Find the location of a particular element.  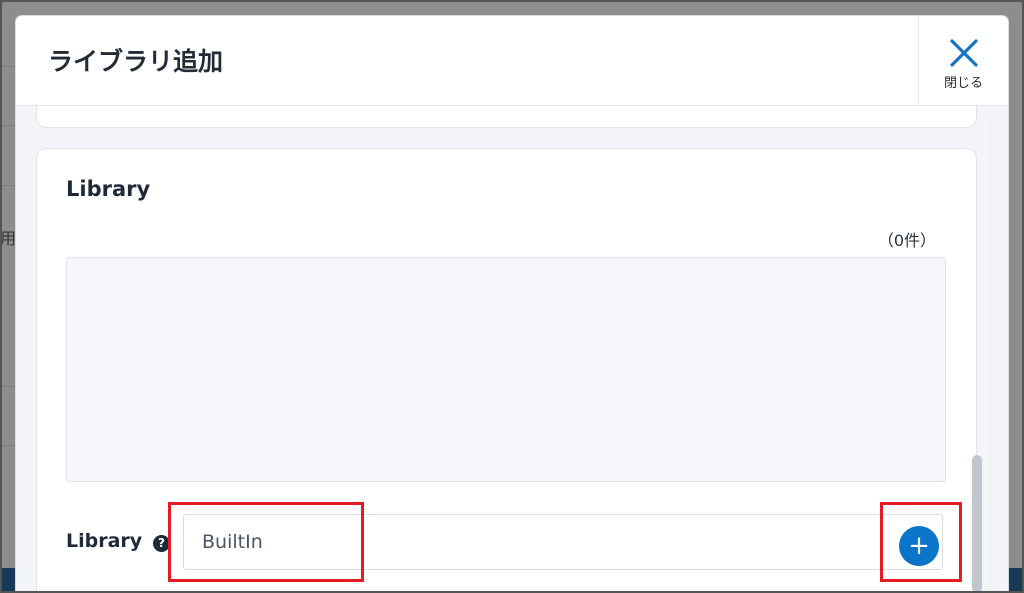

previous-section-card is located at coordinates (506, 117).